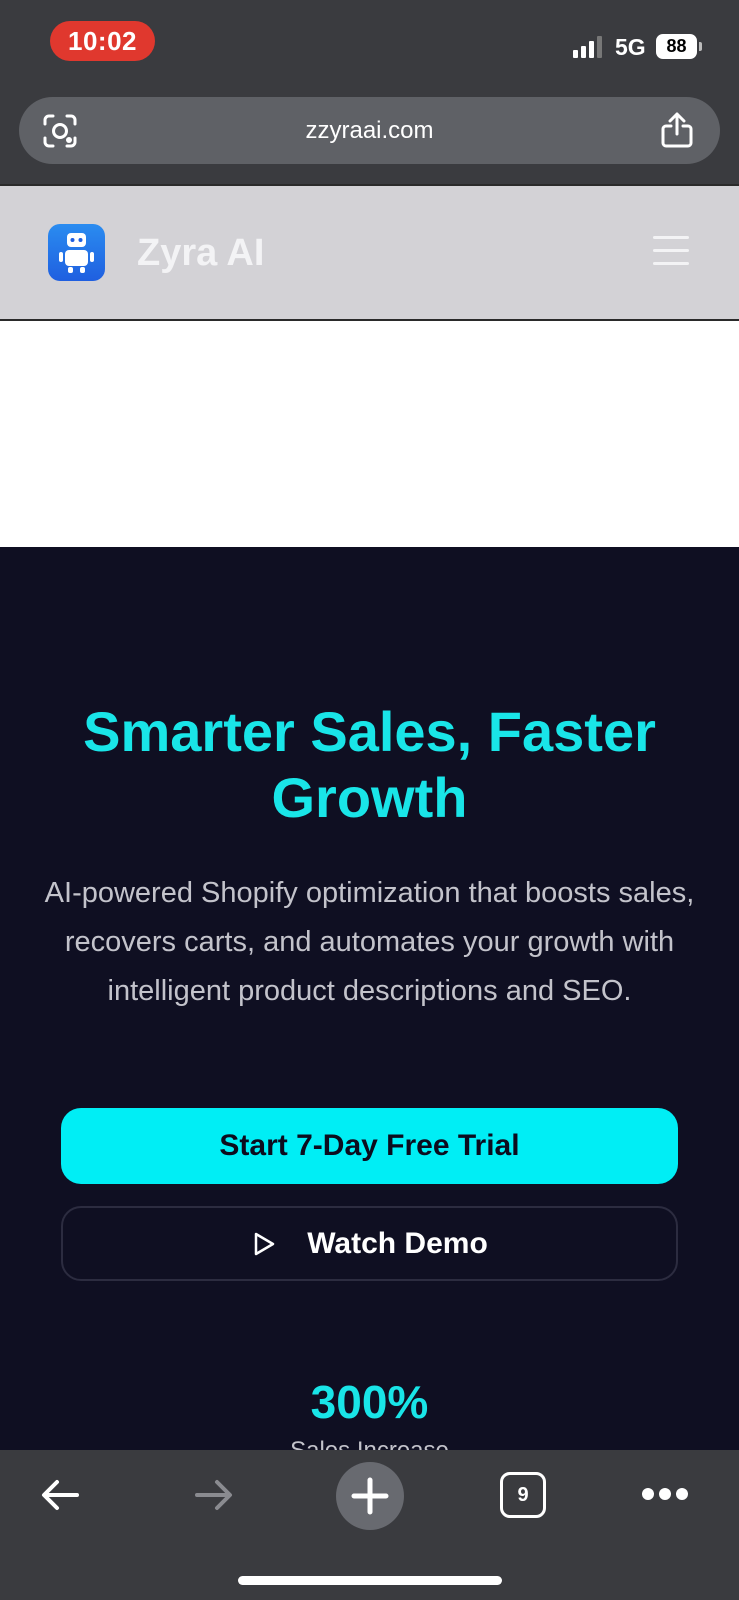  Describe the element at coordinates (369, 252) in the screenshot. I see `site-header: Zyra AI` at that location.